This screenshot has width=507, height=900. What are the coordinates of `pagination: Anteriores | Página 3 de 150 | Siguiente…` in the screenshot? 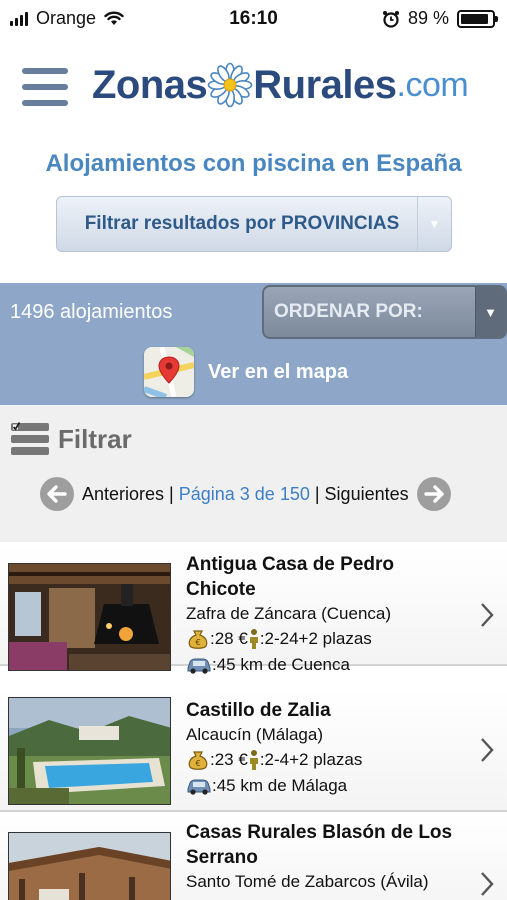 It's located at (245, 494).